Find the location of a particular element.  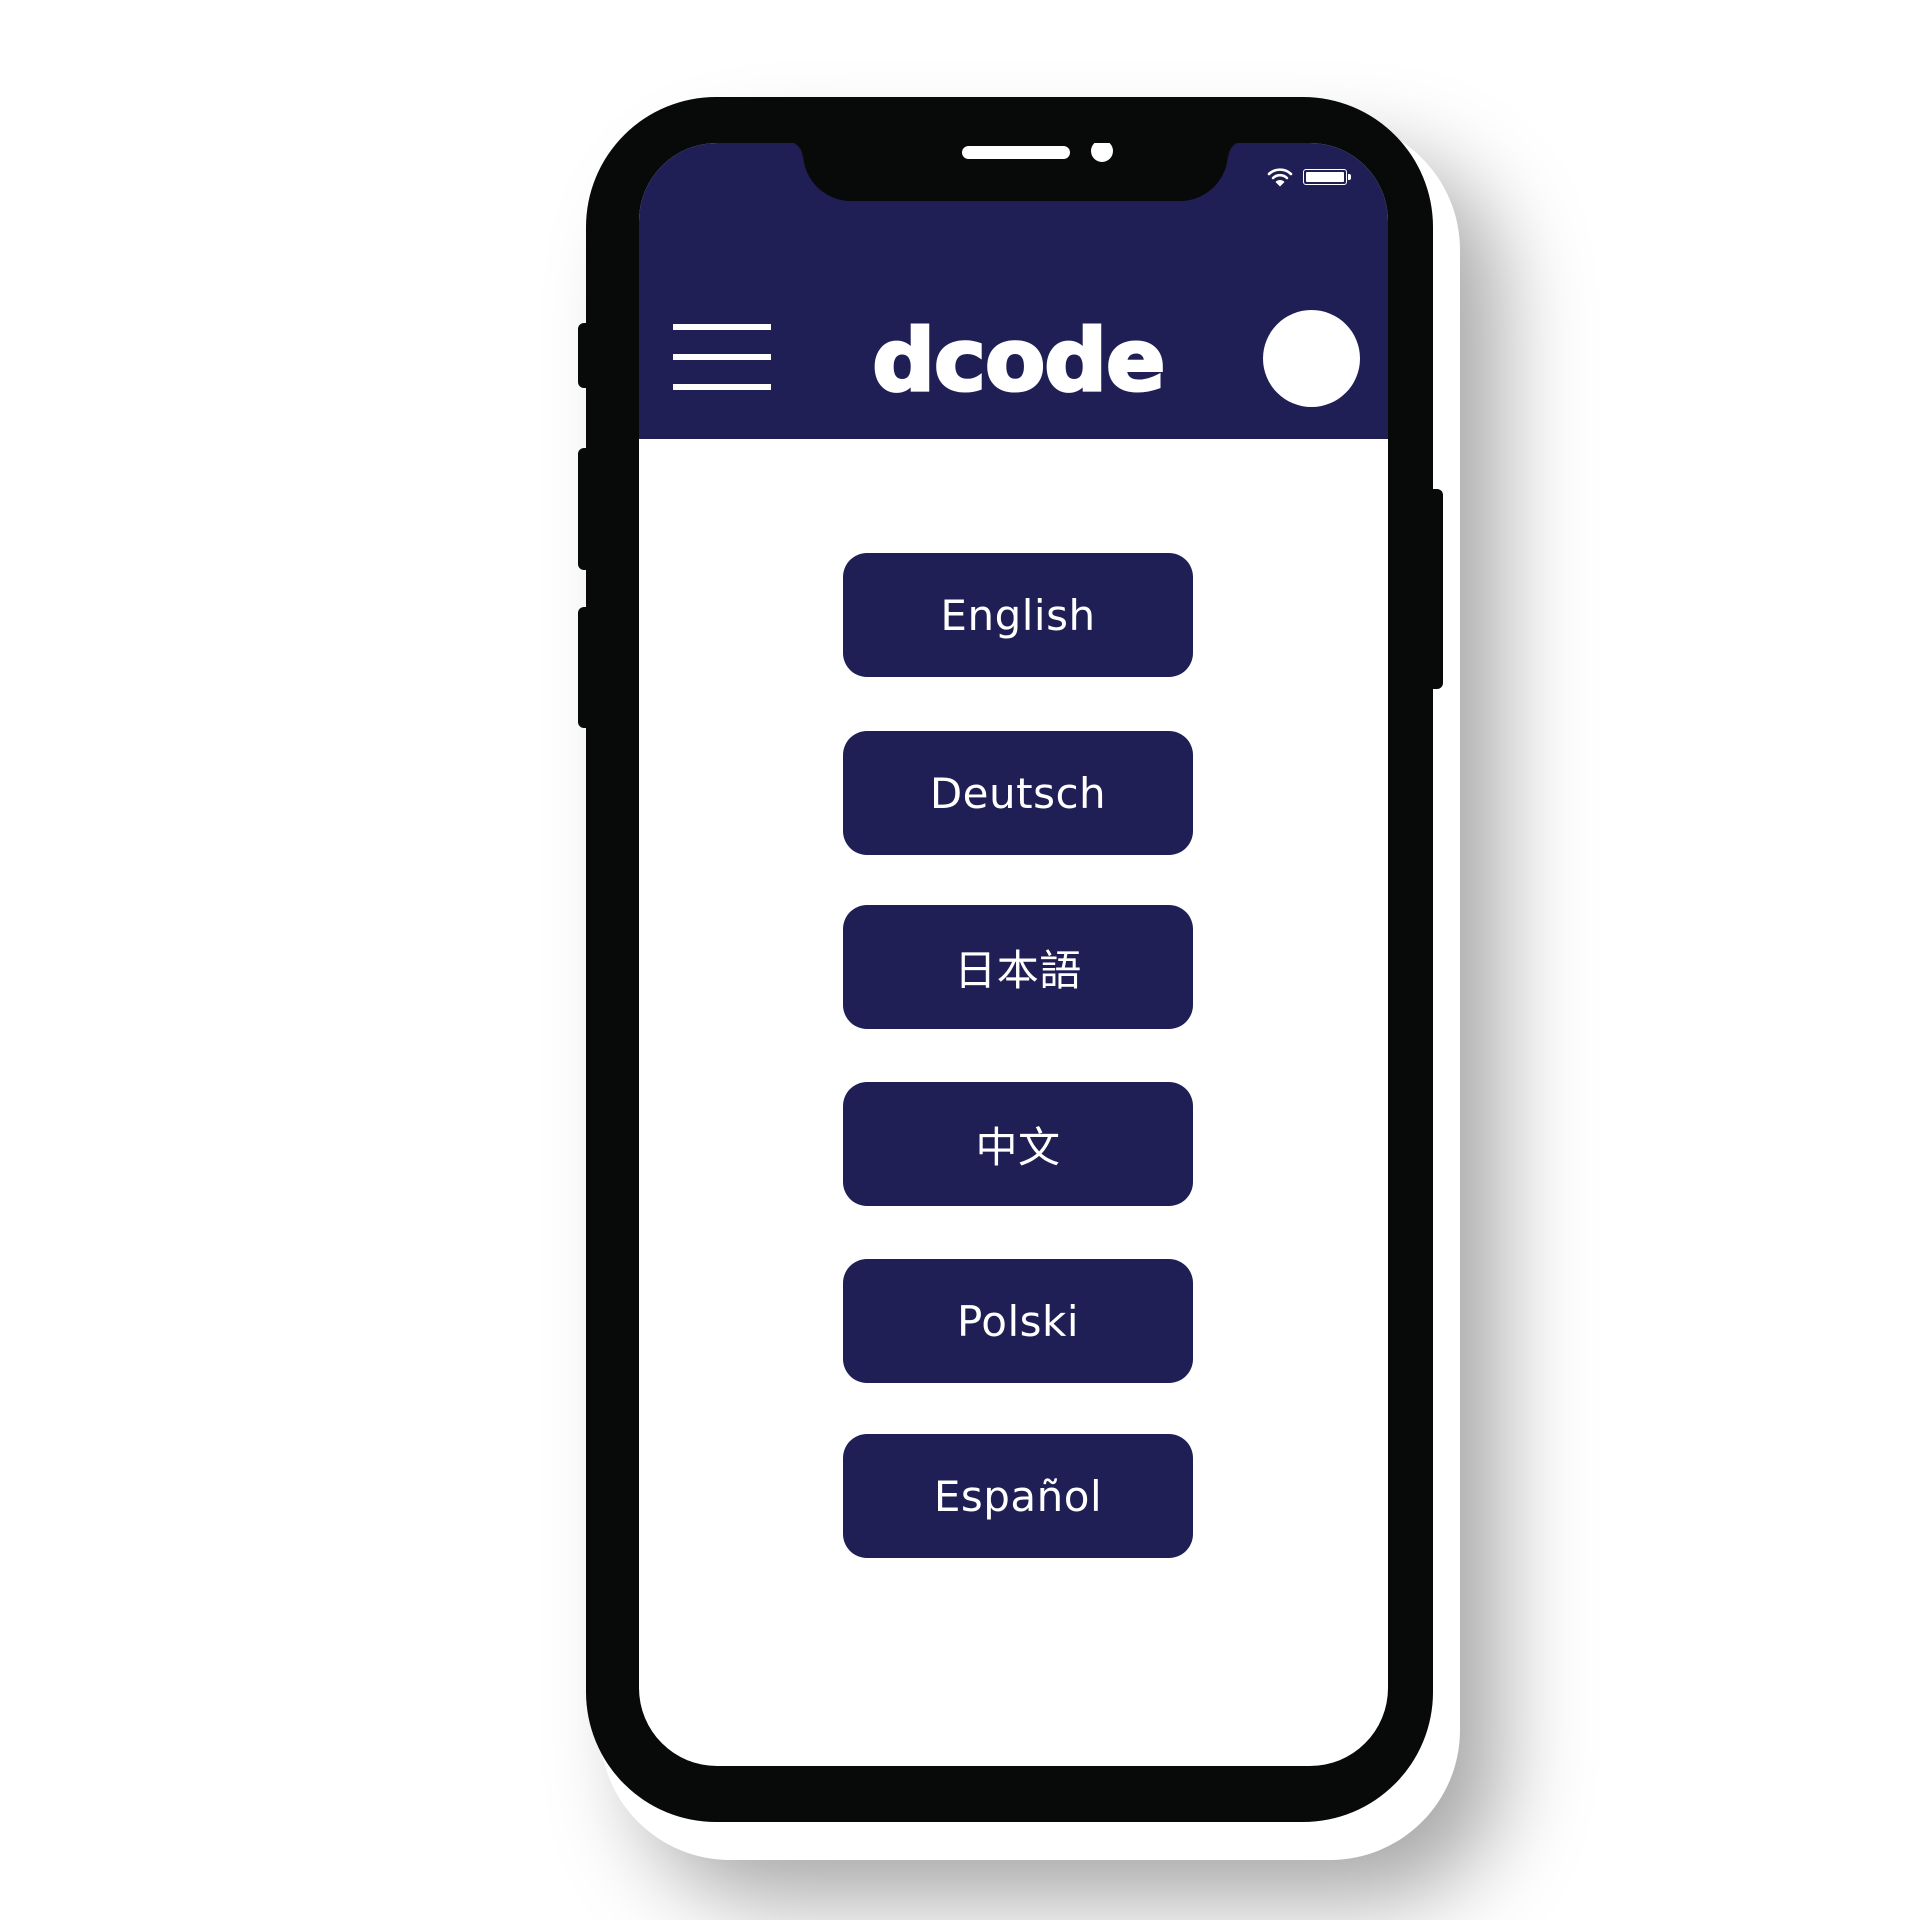

battery-icon is located at coordinates (1327, 177).